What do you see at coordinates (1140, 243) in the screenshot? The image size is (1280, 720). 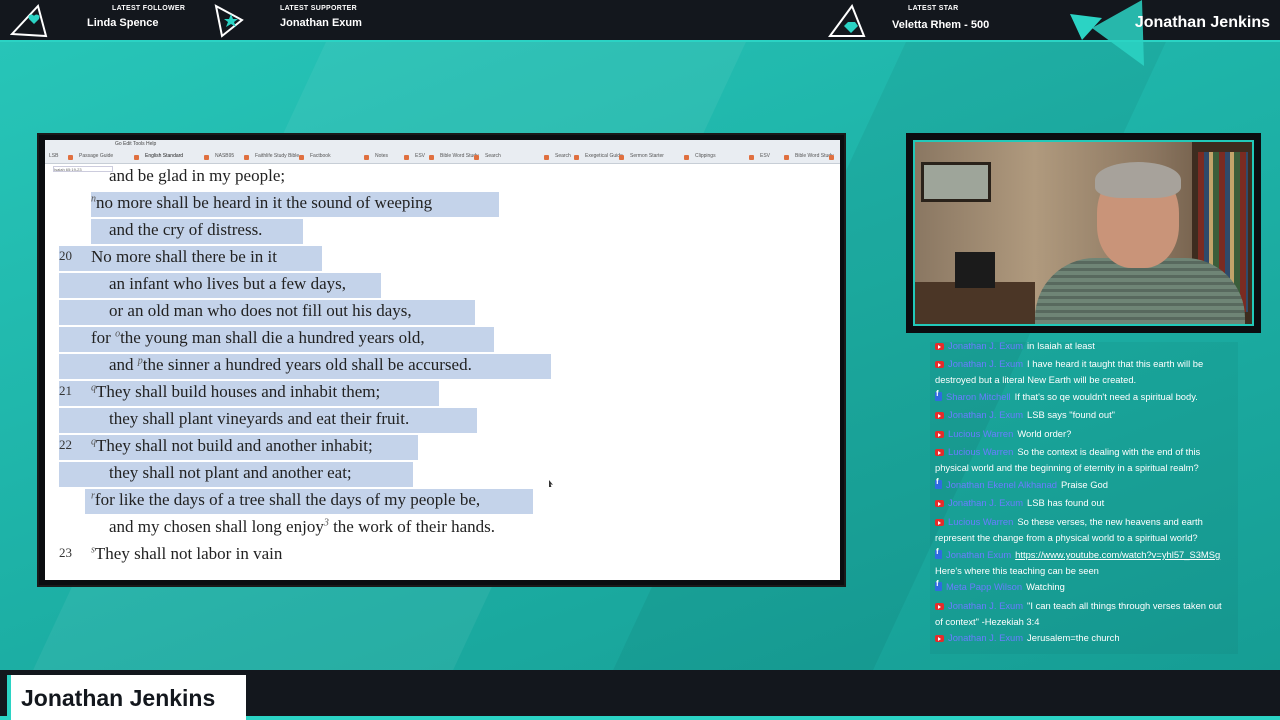 I see `presenter` at bounding box center [1140, 243].